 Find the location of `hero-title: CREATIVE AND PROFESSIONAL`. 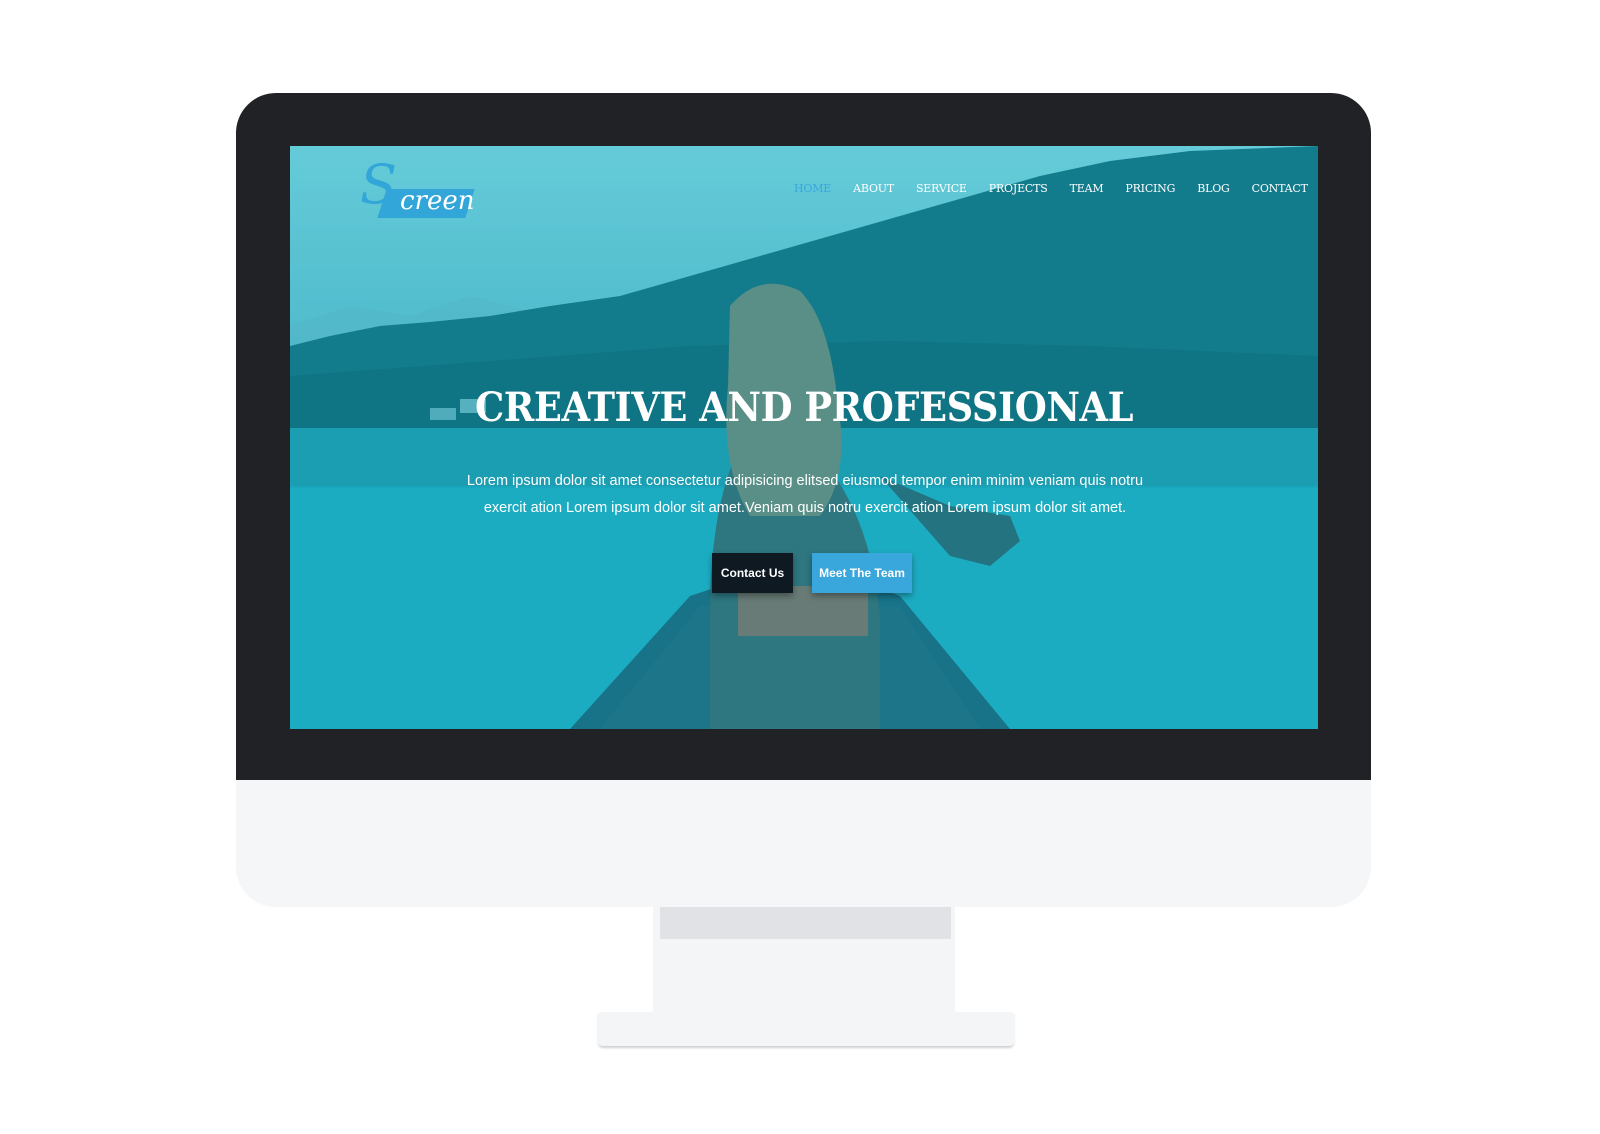

hero-title: CREATIVE AND PROFESSIONAL is located at coordinates (804, 407).